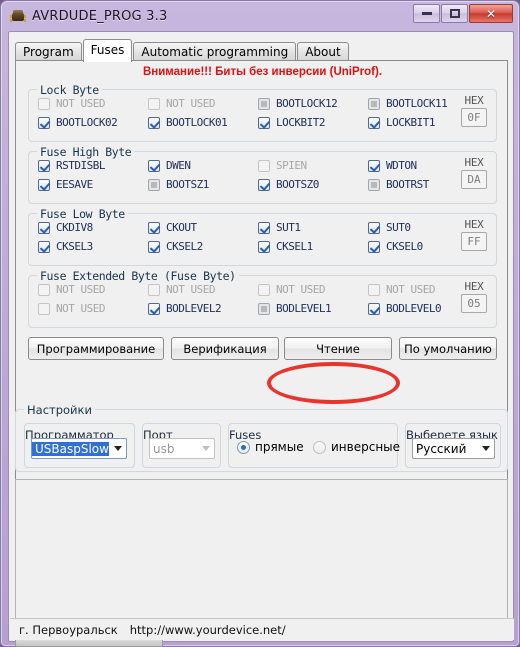  I want to click on radio-fuses-inverse: инверсные, so click(356, 447).